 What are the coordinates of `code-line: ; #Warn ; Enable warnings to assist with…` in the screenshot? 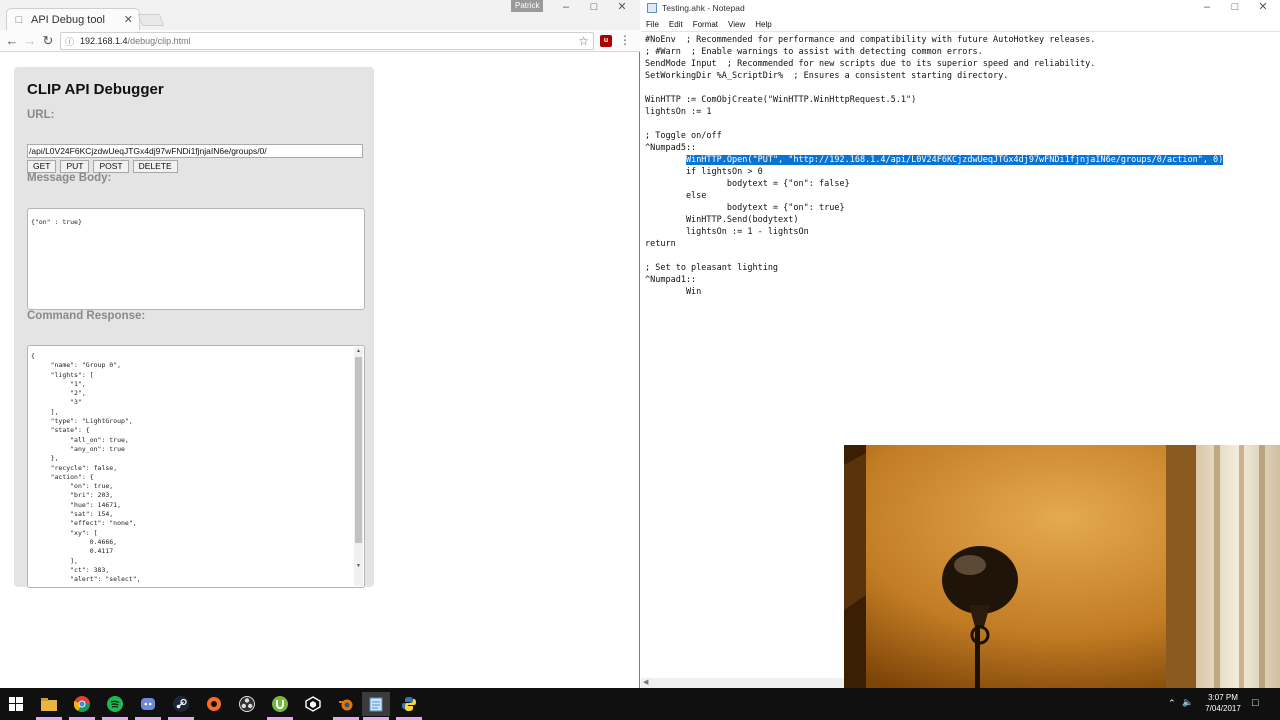 It's located at (814, 52).